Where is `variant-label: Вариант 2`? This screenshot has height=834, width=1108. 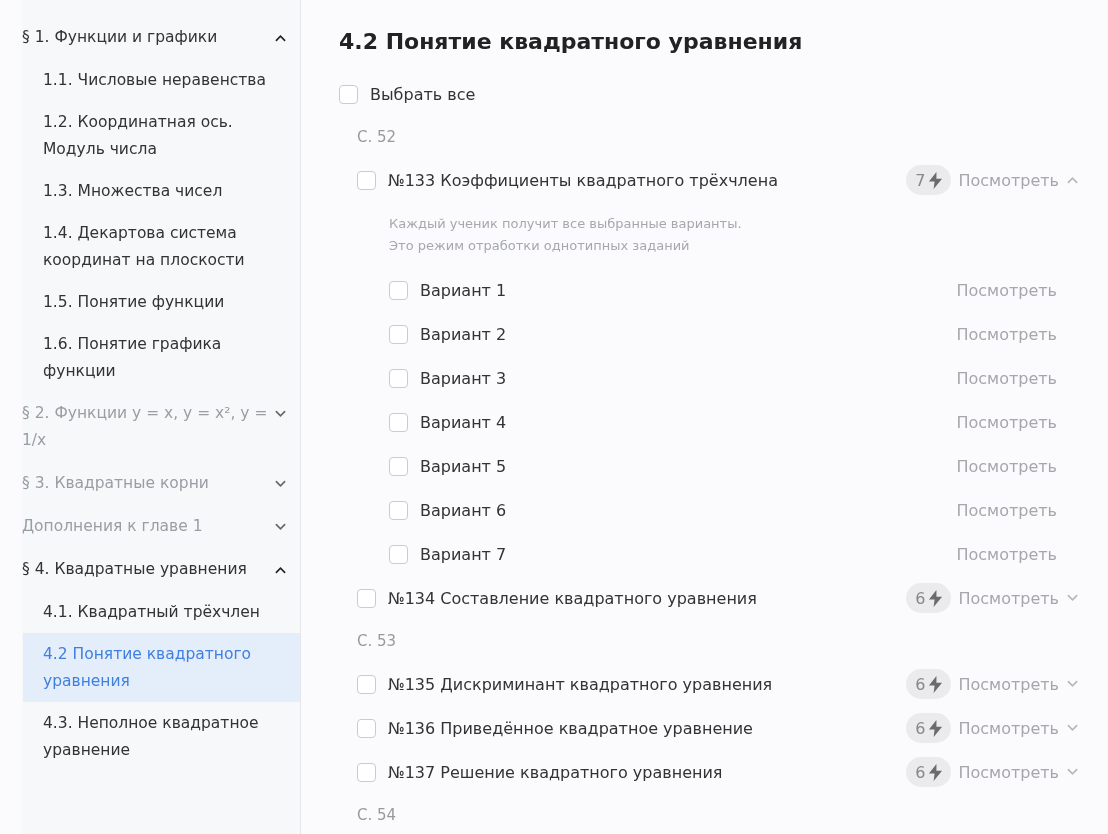 variant-label: Вариант 2 is located at coordinates (688, 334).